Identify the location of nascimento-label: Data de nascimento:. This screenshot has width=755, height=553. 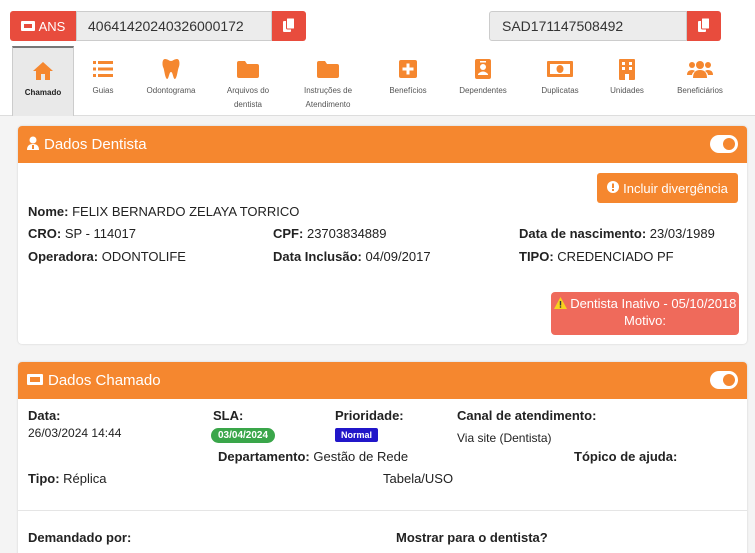
(583, 233).